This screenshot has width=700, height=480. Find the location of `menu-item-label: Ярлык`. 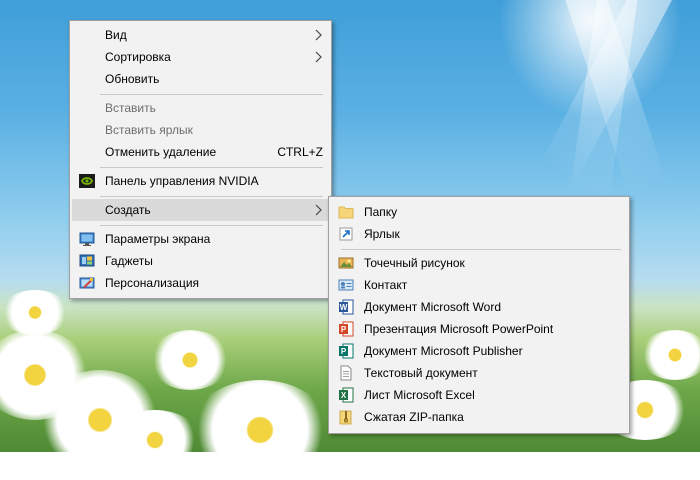

menu-item-label: Ярлык is located at coordinates (382, 234).